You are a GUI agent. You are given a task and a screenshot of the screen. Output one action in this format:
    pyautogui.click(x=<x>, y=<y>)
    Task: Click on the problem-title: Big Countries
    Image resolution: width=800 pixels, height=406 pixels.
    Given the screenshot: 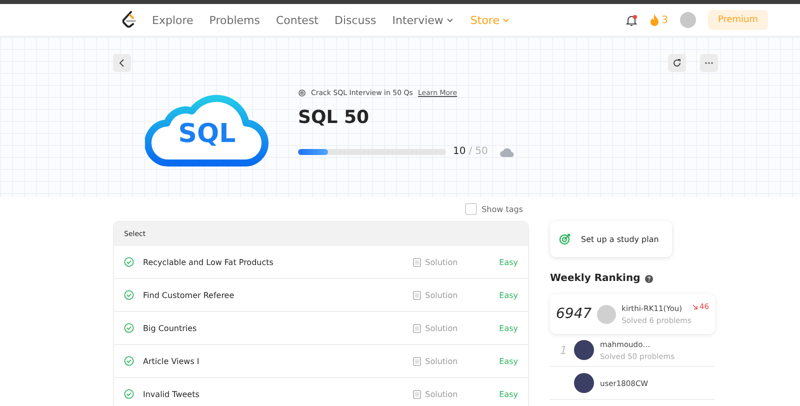 What is the action you would take?
    pyautogui.click(x=278, y=328)
    